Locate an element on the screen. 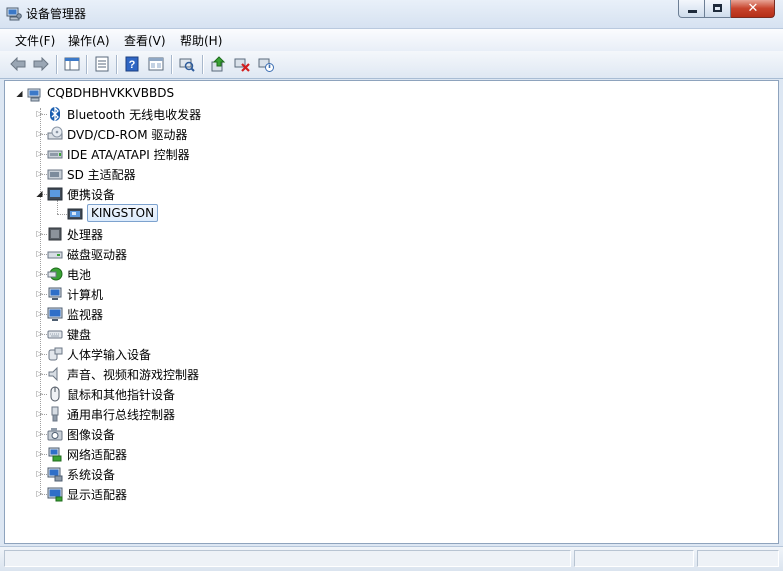 The image size is (783, 571). usb-icon is located at coordinates (55, 414).